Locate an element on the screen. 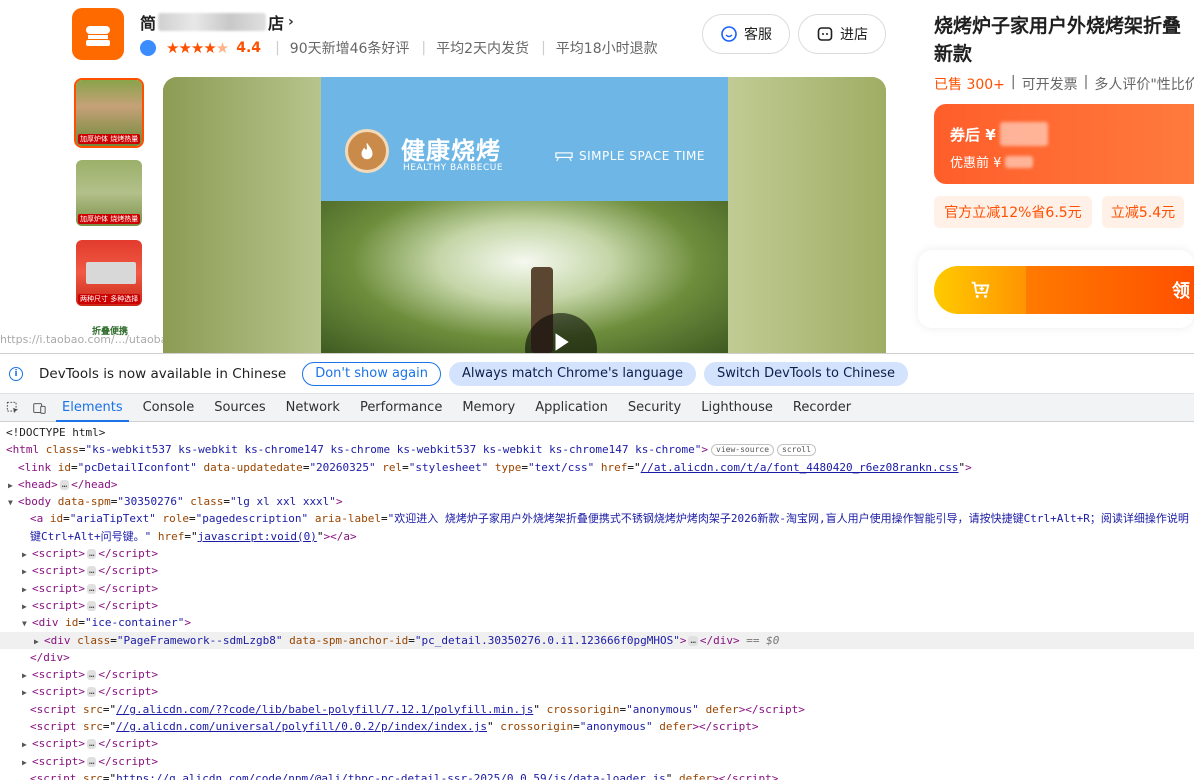  tab-console: Console is located at coordinates (169, 408).